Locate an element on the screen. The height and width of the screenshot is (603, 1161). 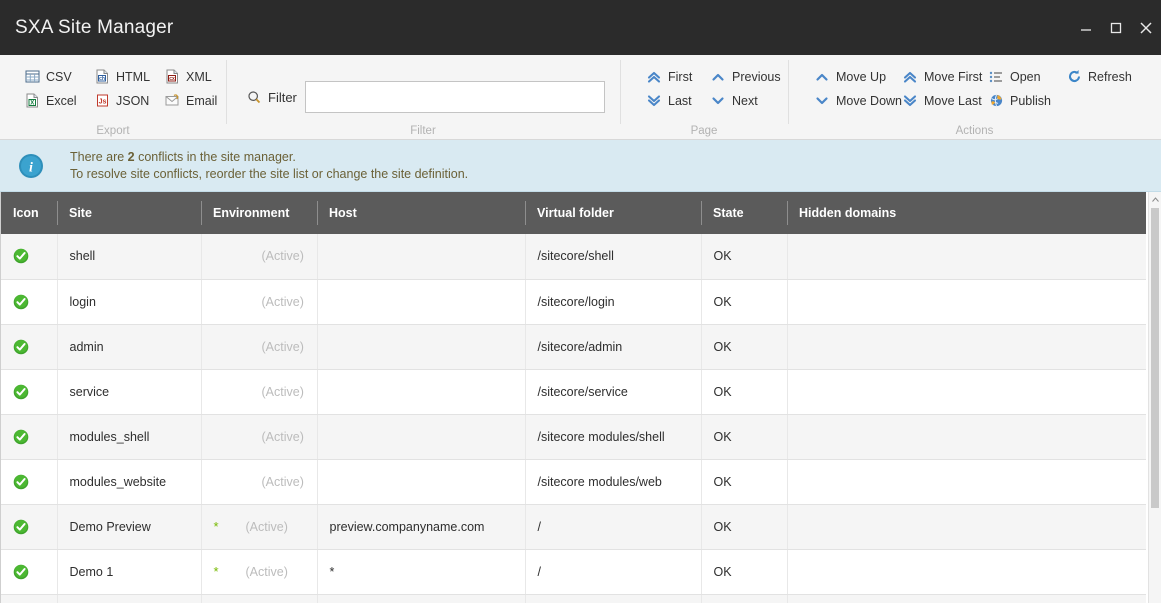
page-last-button: Last is located at coordinates (670, 100).